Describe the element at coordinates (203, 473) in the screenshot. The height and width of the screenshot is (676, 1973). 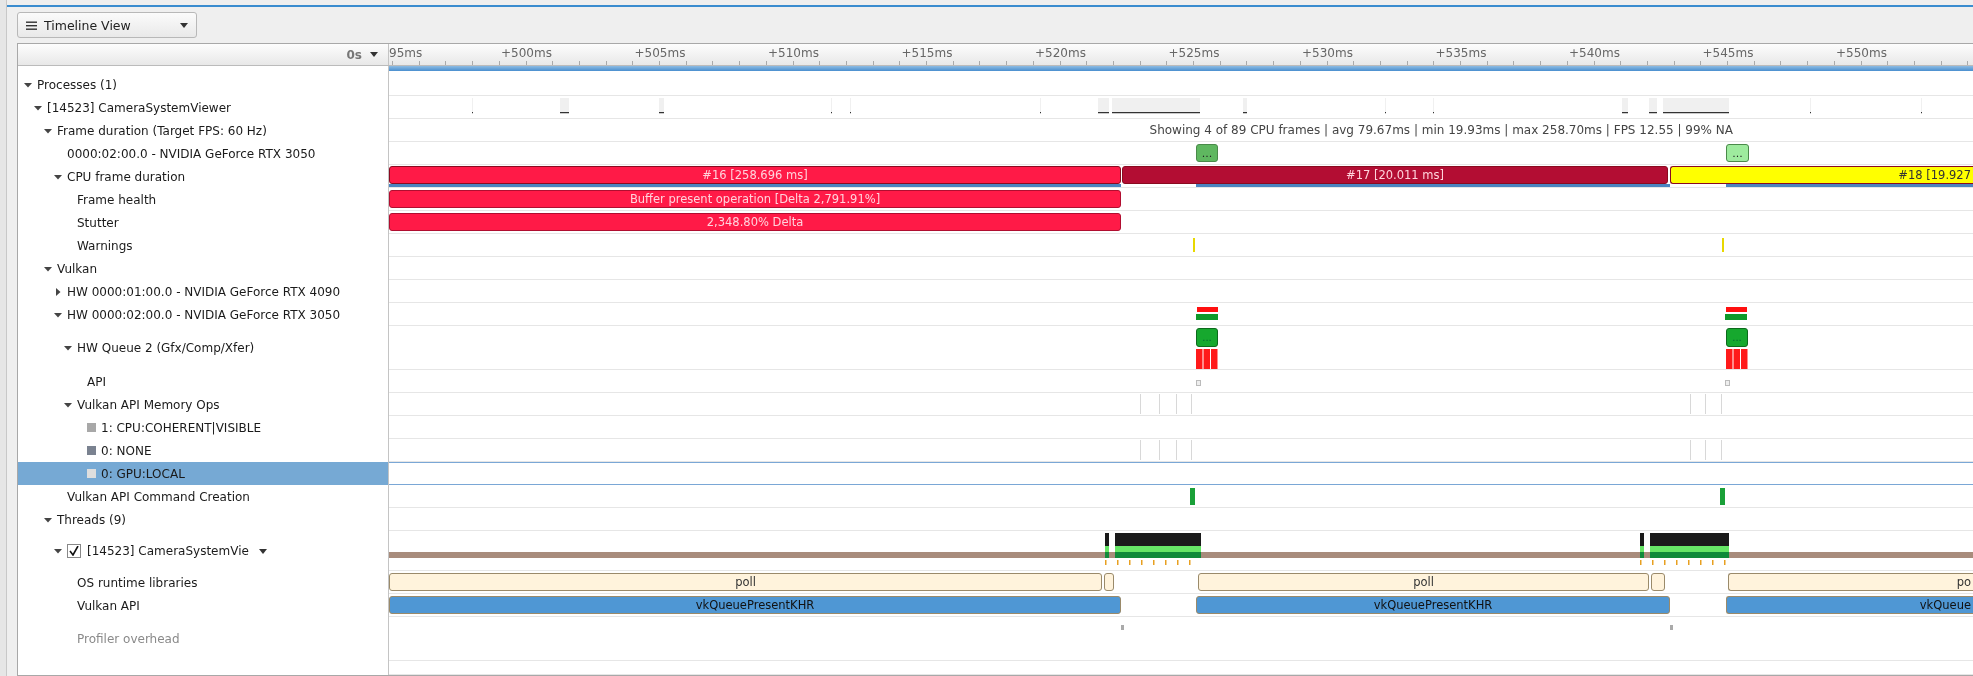
I see `tree-row: 0: GPU:LOCAL` at that location.